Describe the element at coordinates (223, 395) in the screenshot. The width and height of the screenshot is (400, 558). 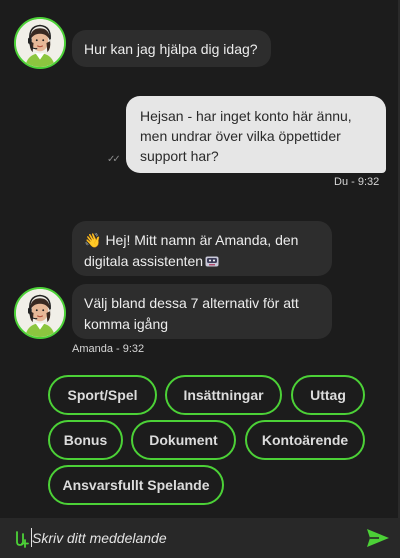
I see `option-insattningar-button: Insättningar` at that location.